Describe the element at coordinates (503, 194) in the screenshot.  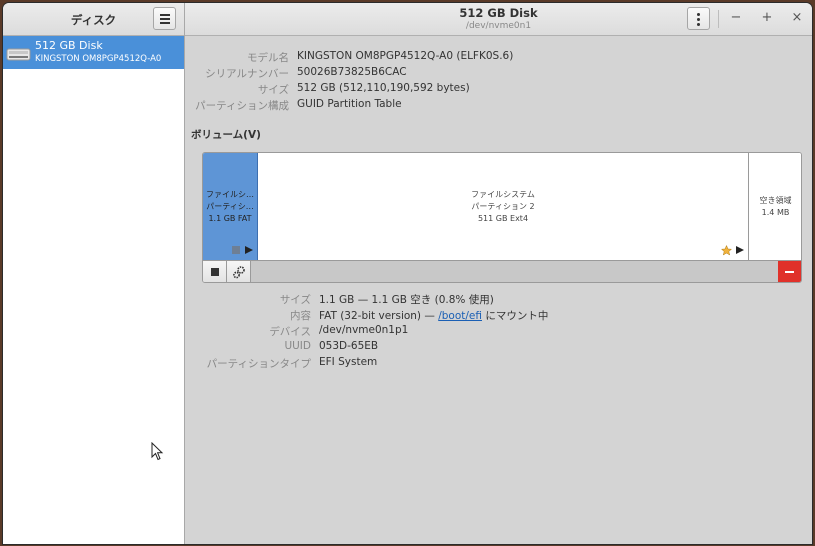
I see `partition-2-line1: ファイルシステム` at that location.